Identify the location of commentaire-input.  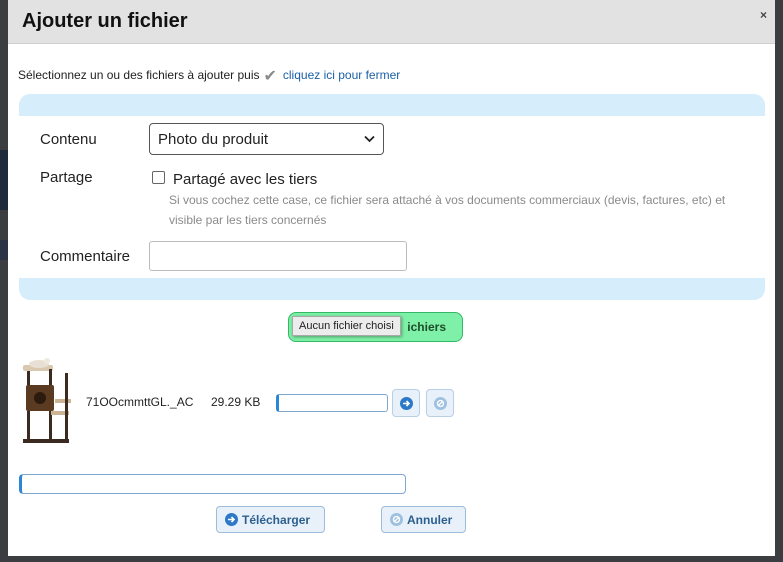
(278, 256).